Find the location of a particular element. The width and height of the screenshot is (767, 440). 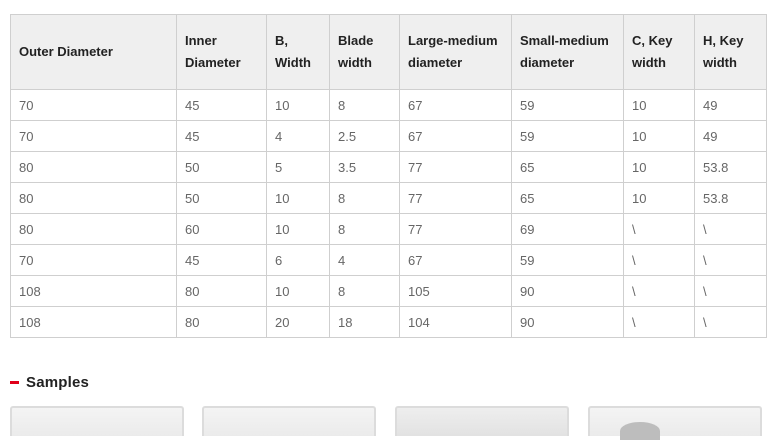

table-row: 70 45 4 2.5 67 59 10 49 is located at coordinates (388, 136).